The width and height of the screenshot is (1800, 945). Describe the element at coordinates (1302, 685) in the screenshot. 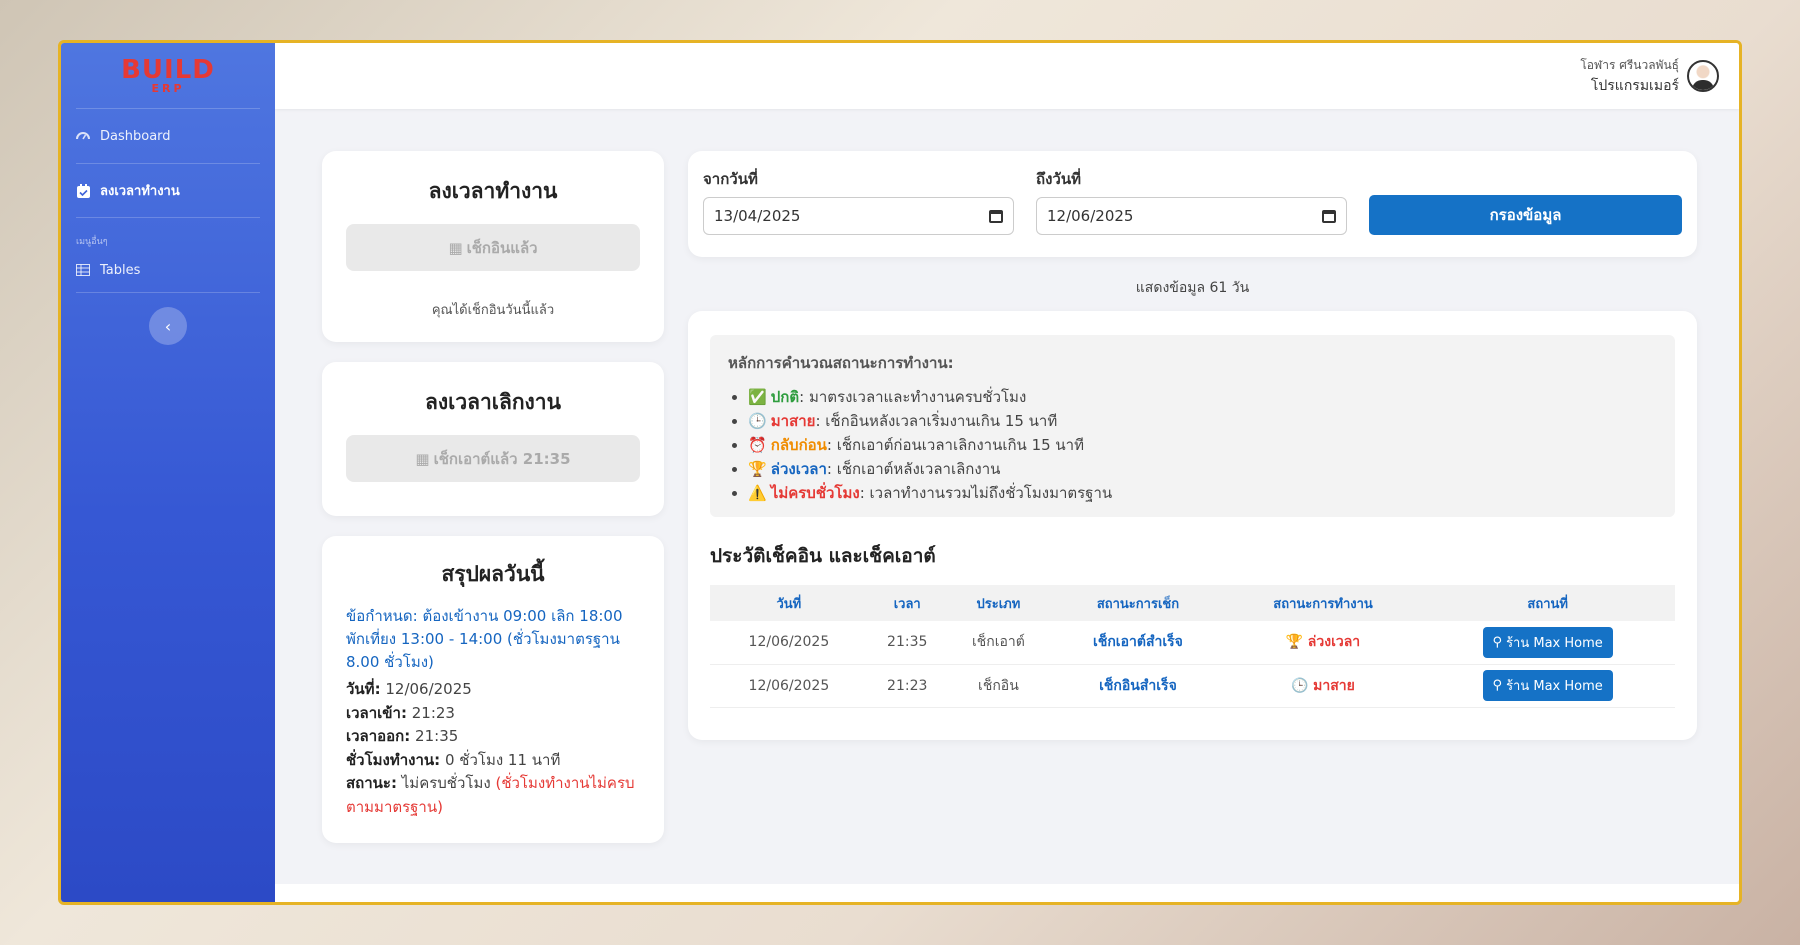

I see `status-emoji-icon: 🕒` at that location.